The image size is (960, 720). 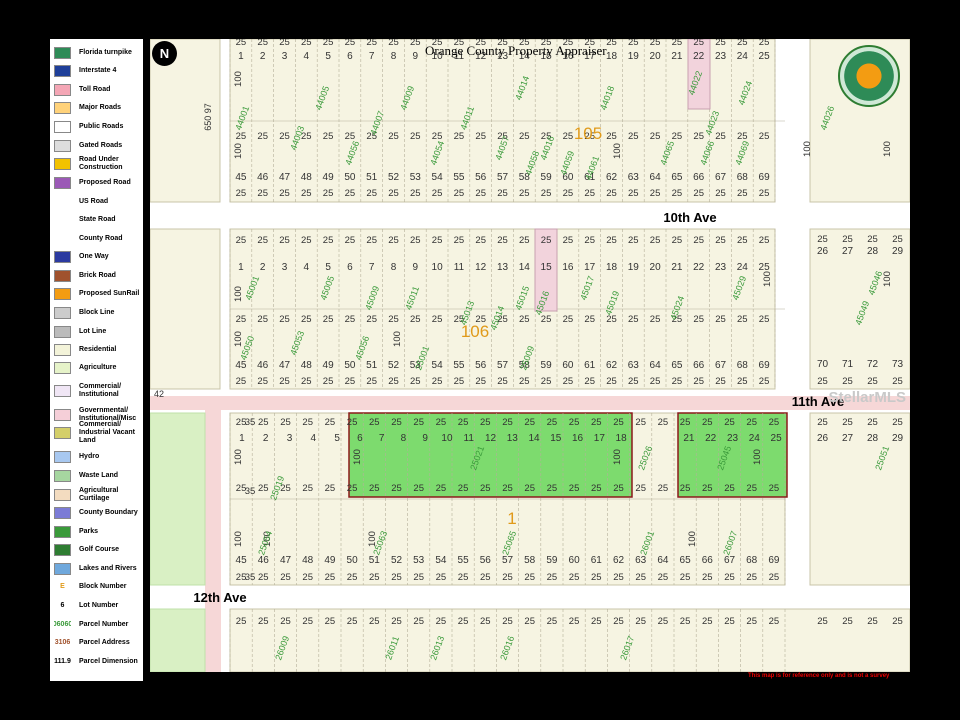 What do you see at coordinates (100, 390) in the screenshot?
I see `legend-label: Commercial/ Institutional` at bounding box center [100, 390].